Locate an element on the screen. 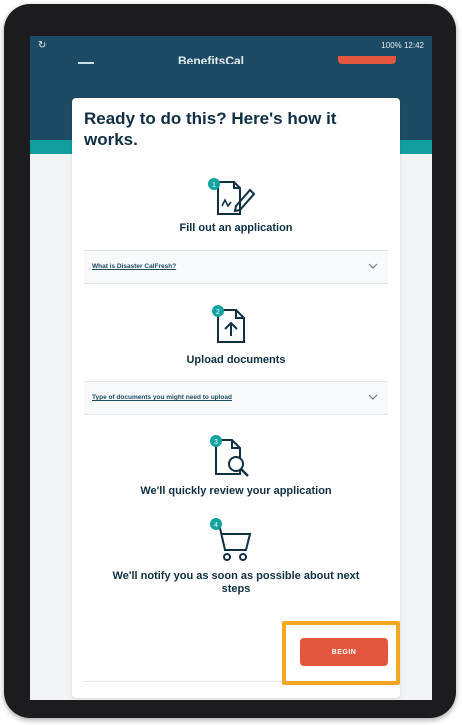 This screenshot has width=462, height=725. status-right: 100% 12:42 is located at coordinates (402, 45).